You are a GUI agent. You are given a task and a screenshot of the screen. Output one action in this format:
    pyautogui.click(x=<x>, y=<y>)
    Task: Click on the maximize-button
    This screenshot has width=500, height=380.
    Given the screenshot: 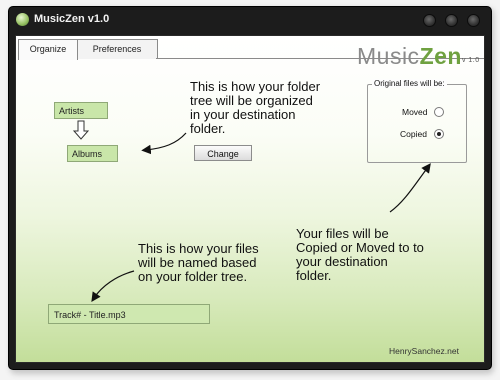 What is the action you would take?
    pyautogui.click(x=451, y=20)
    